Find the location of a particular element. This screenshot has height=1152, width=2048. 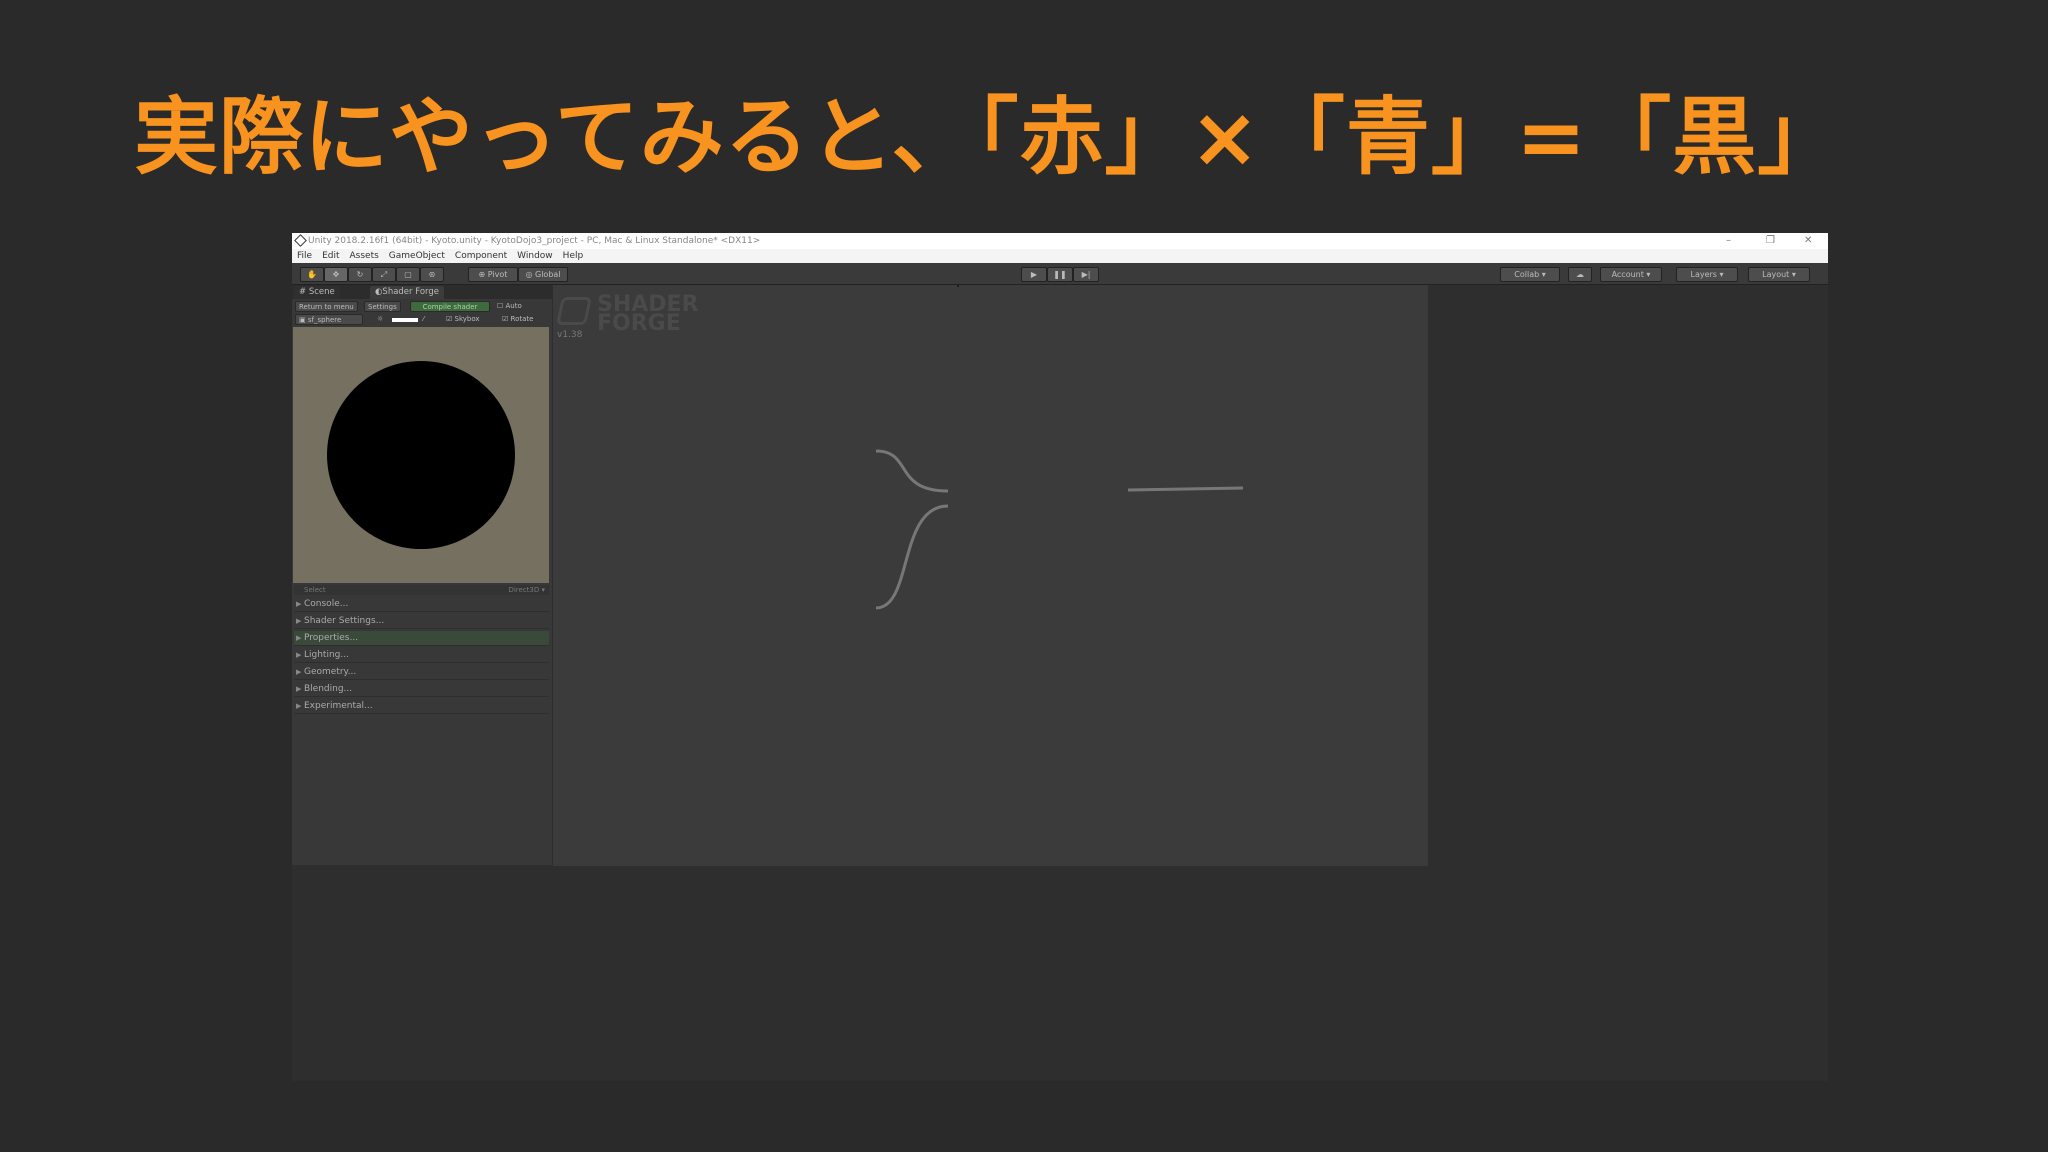

globe-icon: ◎ is located at coordinates (530, 274).